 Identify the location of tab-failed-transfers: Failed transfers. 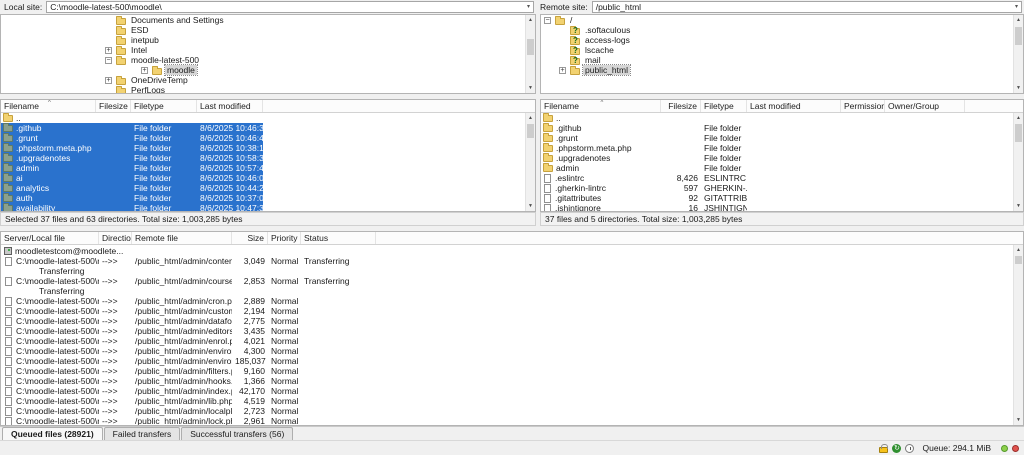
(142, 433).